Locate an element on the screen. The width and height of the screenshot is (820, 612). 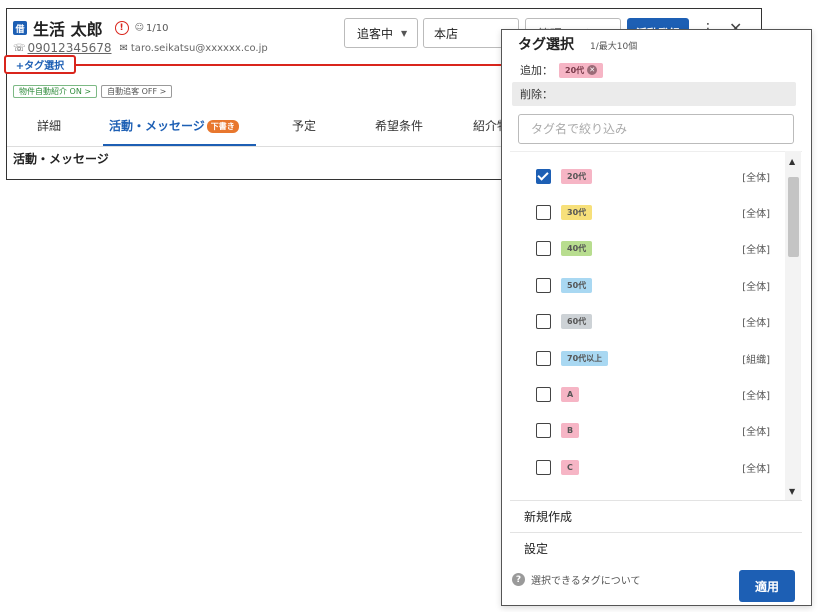
tag-label: 20代 is located at coordinates (577, 176).